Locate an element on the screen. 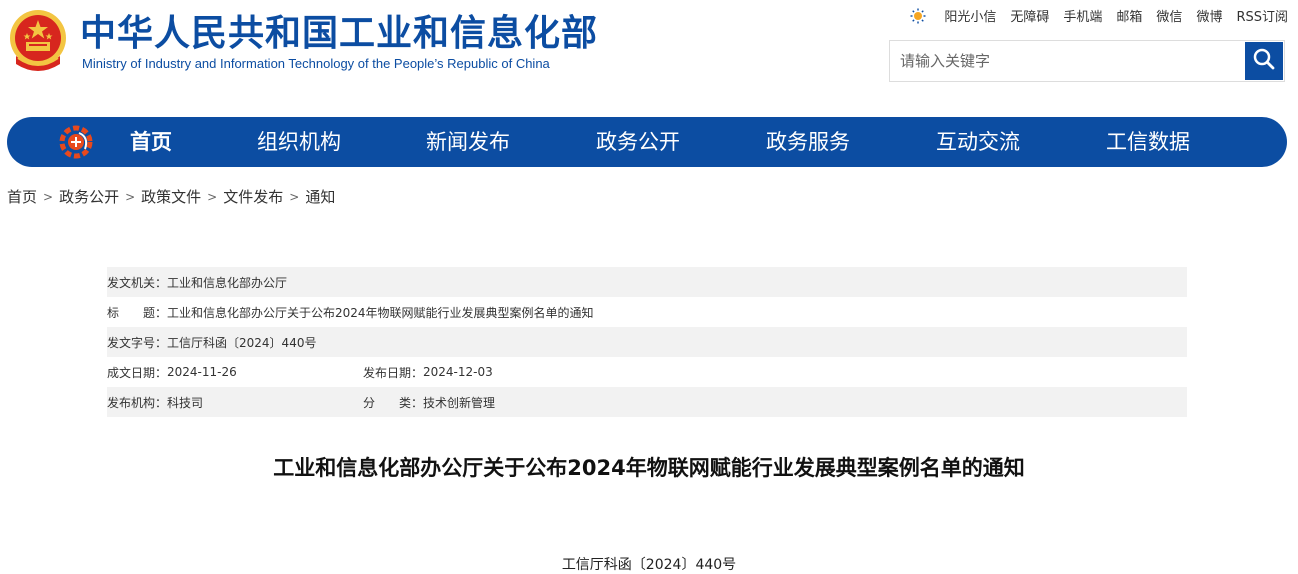 The height and width of the screenshot is (574, 1298). link-mobile: 手机端 is located at coordinates (1082, 15).